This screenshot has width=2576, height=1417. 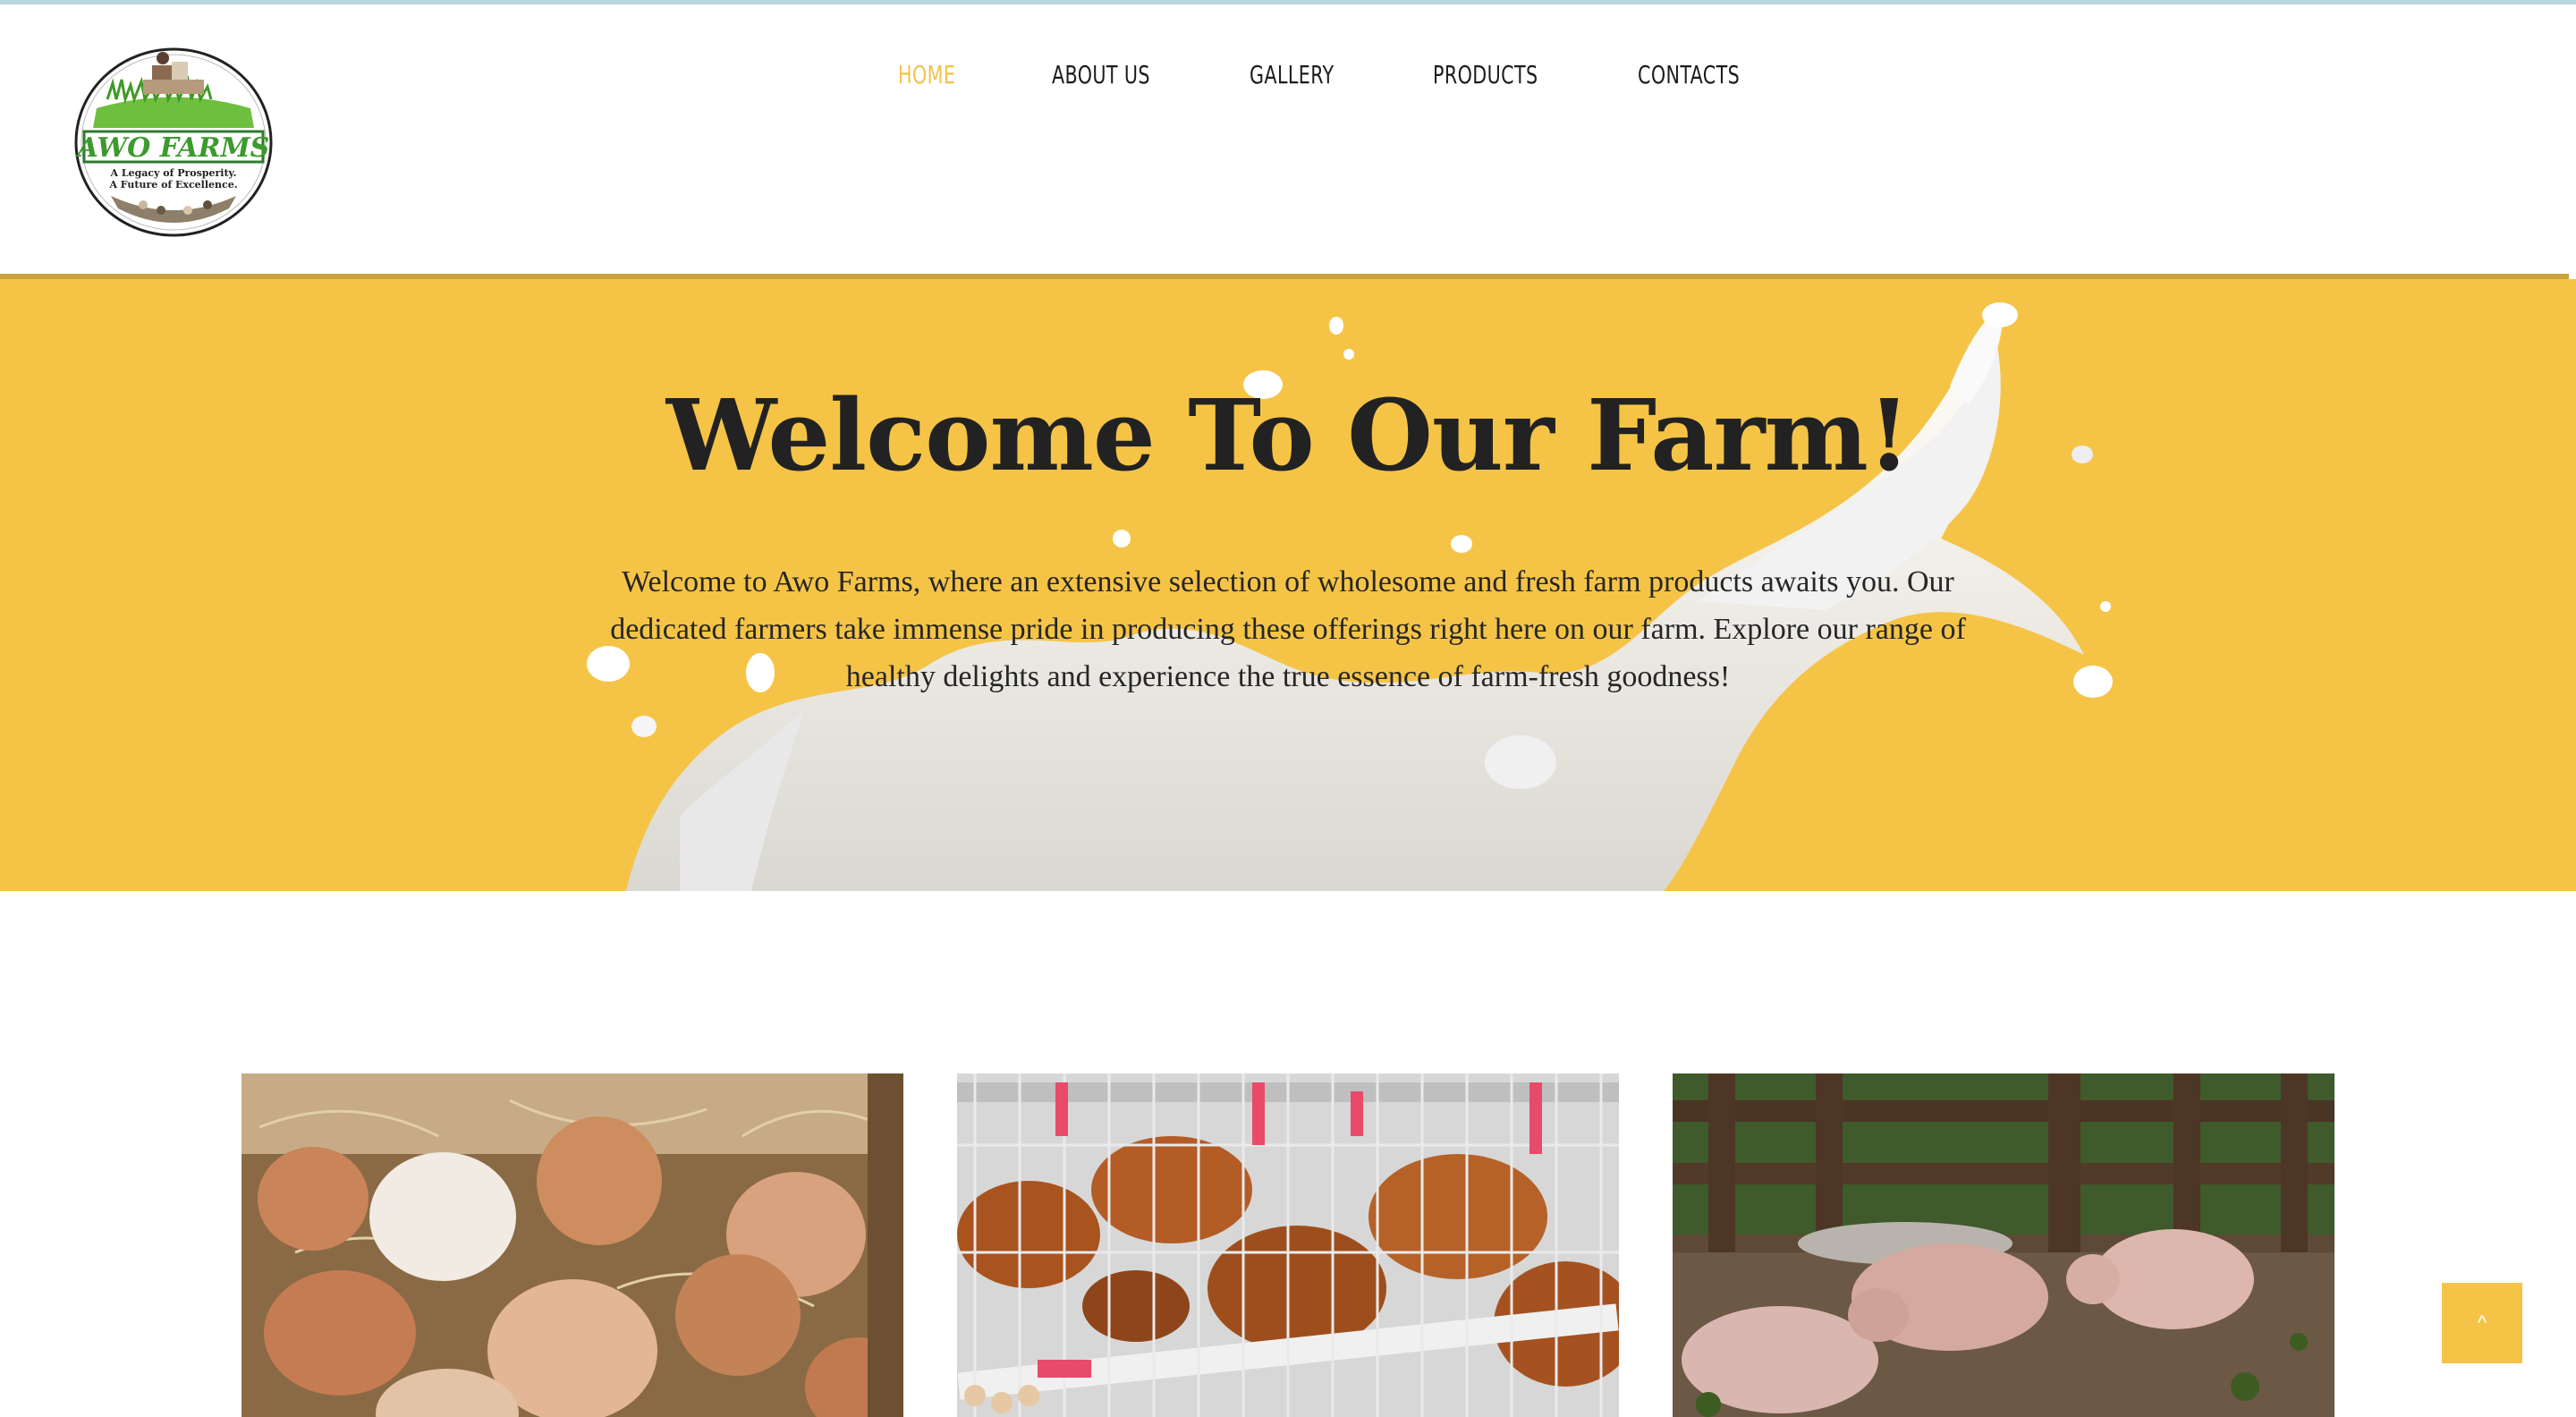 I want to click on back-to-top-button: ^, so click(x=2482, y=1323).